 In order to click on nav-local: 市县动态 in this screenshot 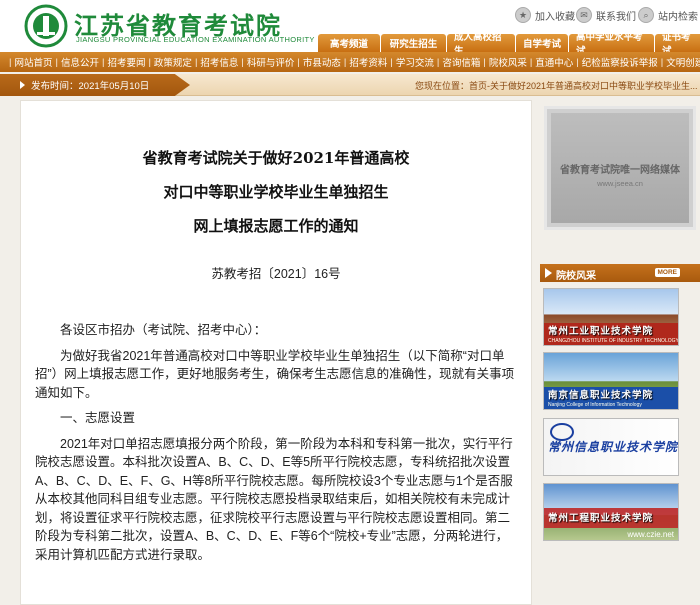, I will do `click(322, 62)`.